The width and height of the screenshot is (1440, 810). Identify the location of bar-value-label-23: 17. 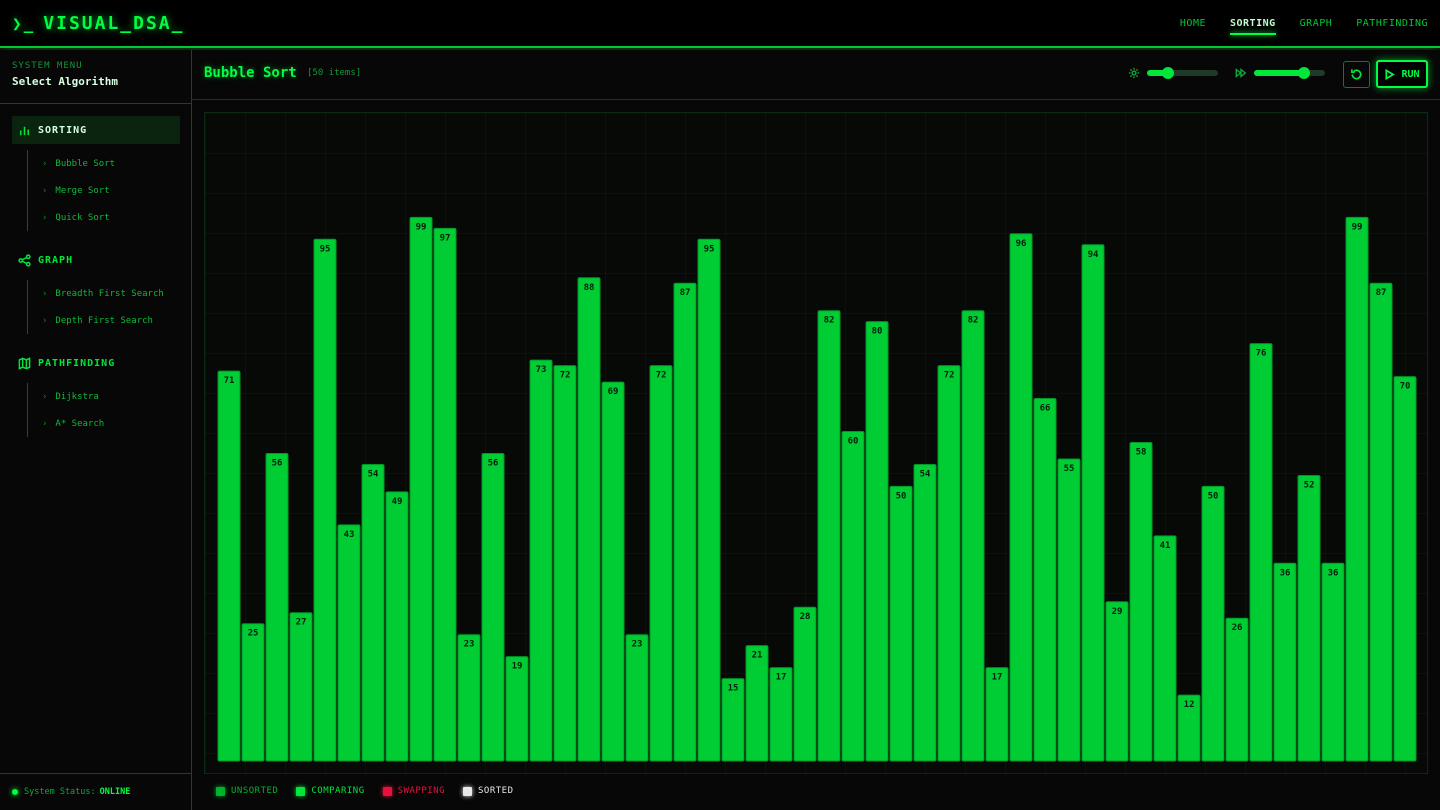
(781, 678).